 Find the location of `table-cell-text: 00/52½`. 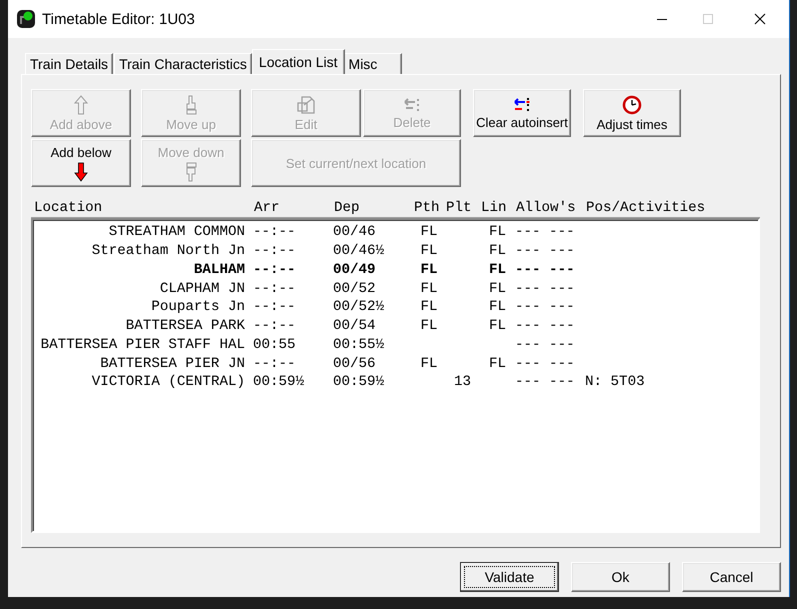

table-cell-text: 00/52½ is located at coordinates (359, 307).